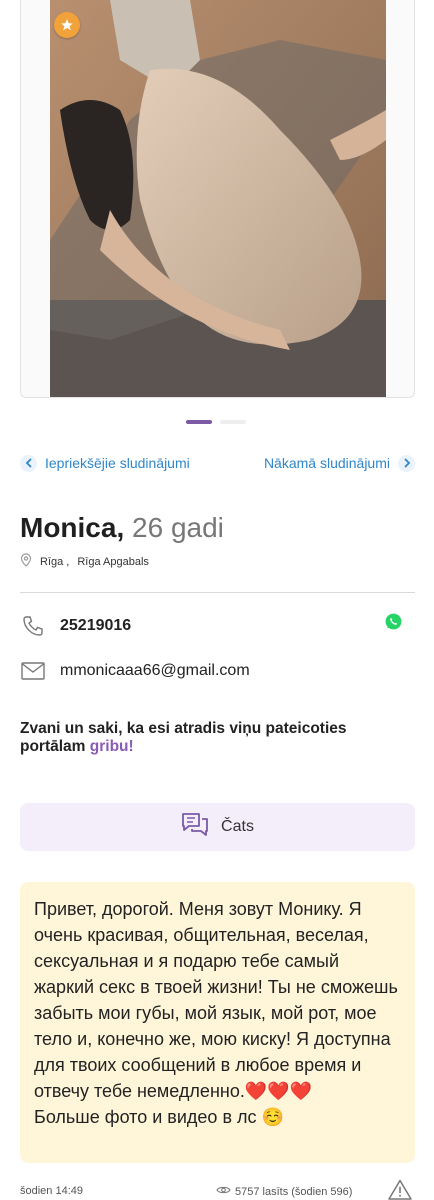  What do you see at coordinates (178, 527) in the screenshot?
I see `listing-age: 26 gadi` at bounding box center [178, 527].